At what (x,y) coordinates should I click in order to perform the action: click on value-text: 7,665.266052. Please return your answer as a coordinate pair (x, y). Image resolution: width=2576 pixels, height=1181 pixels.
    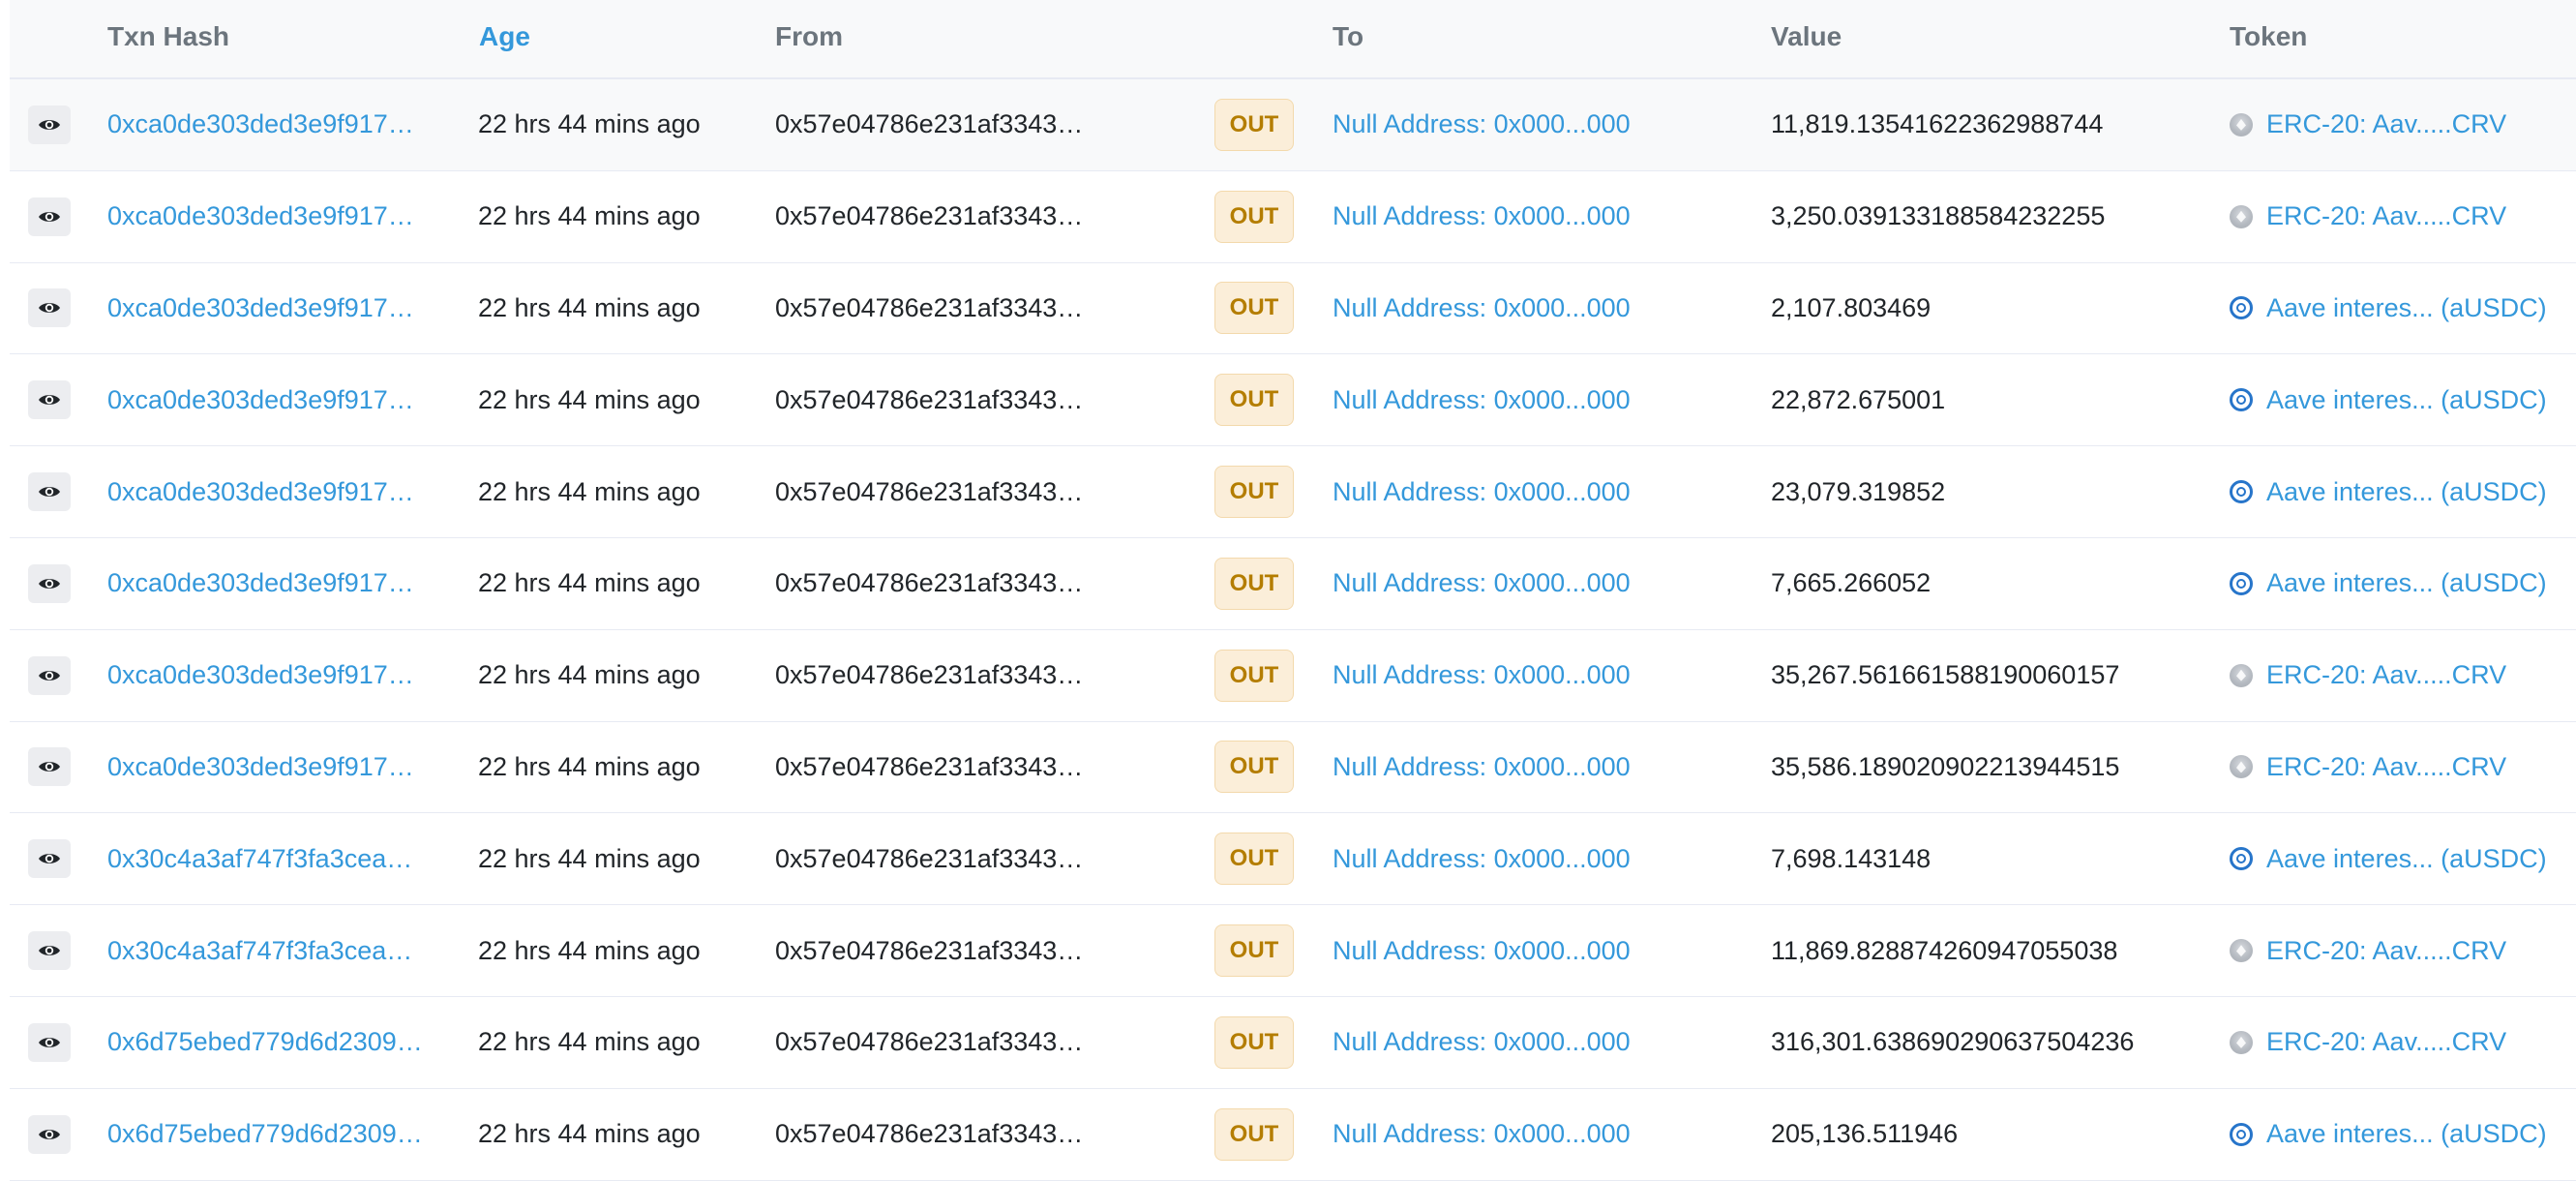
    Looking at the image, I should click on (1851, 583).